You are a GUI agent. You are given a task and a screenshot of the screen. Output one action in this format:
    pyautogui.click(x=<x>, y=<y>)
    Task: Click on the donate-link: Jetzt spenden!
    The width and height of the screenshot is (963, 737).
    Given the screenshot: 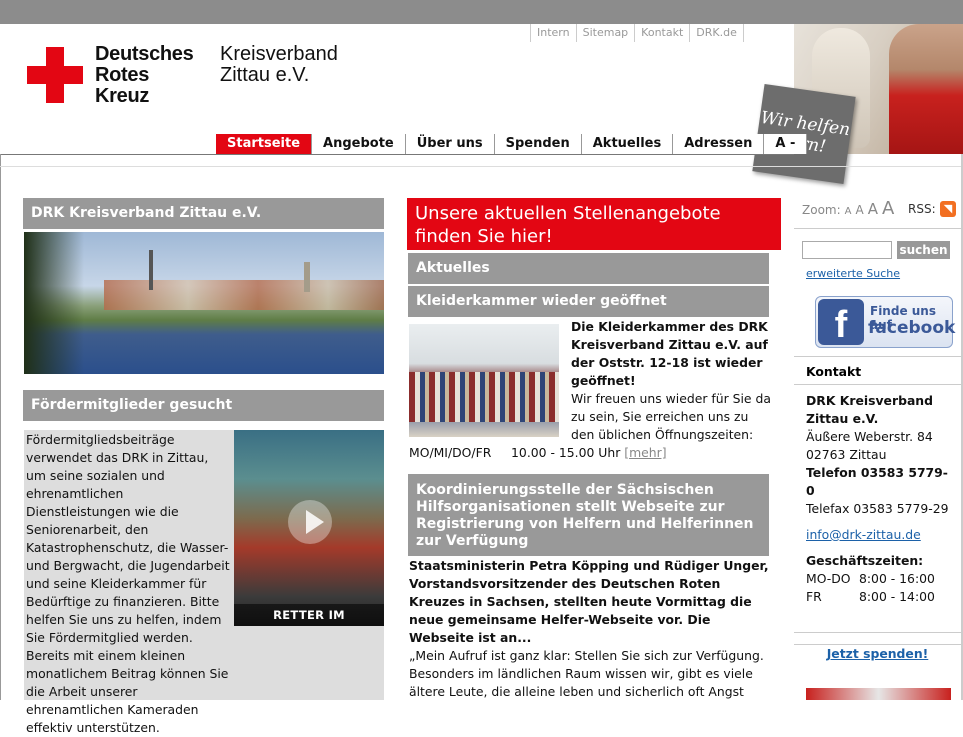 What is the action you would take?
    pyautogui.click(x=877, y=653)
    